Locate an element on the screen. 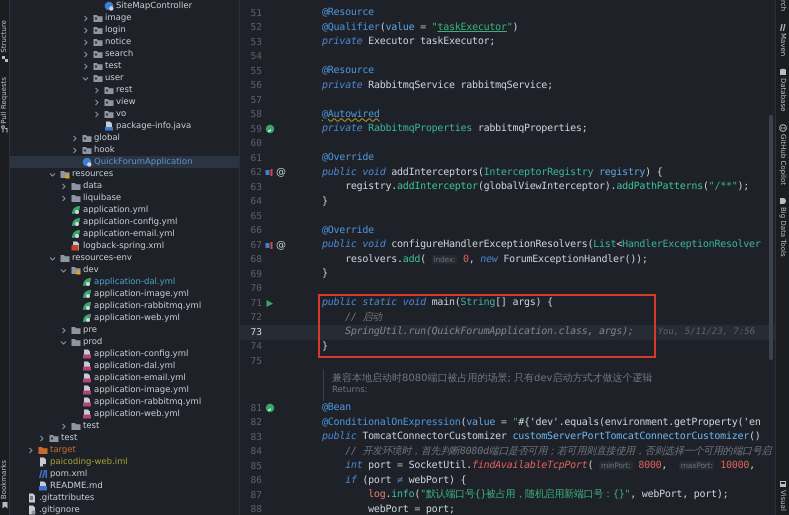 This screenshot has height=515, width=789. code-line: private RabbitmqProperties rabbitmqProperties; is located at coordinates (455, 129).